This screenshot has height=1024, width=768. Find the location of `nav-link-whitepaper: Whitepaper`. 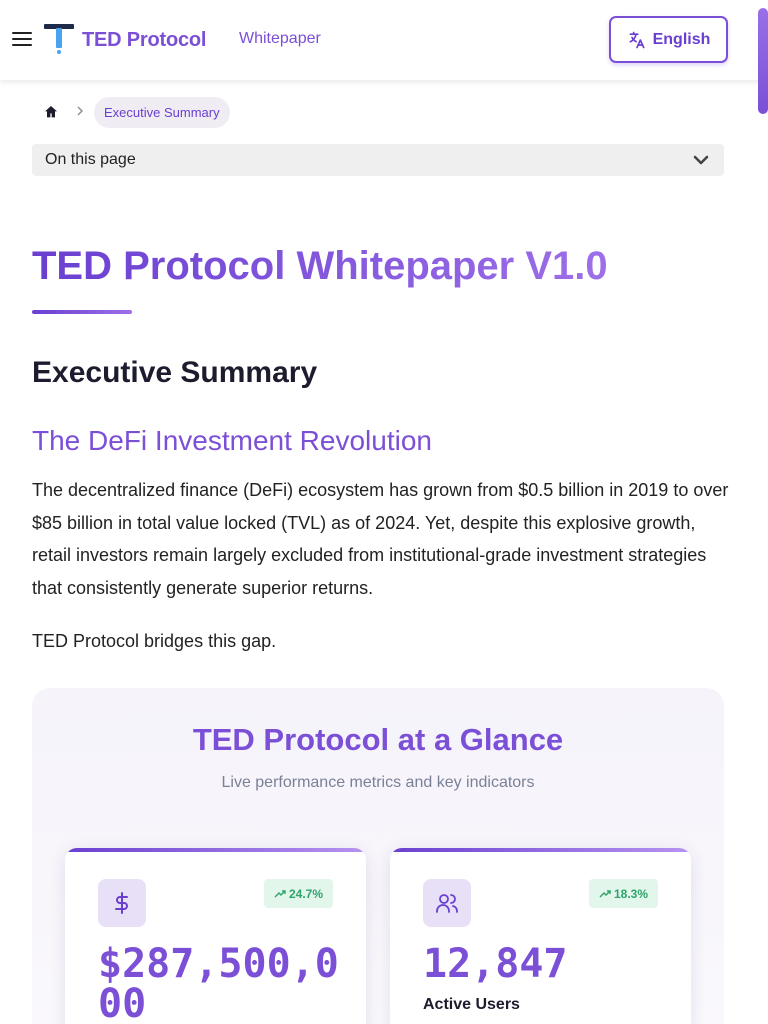

nav-link-whitepaper: Whitepaper is located at coordinates (280, 39).